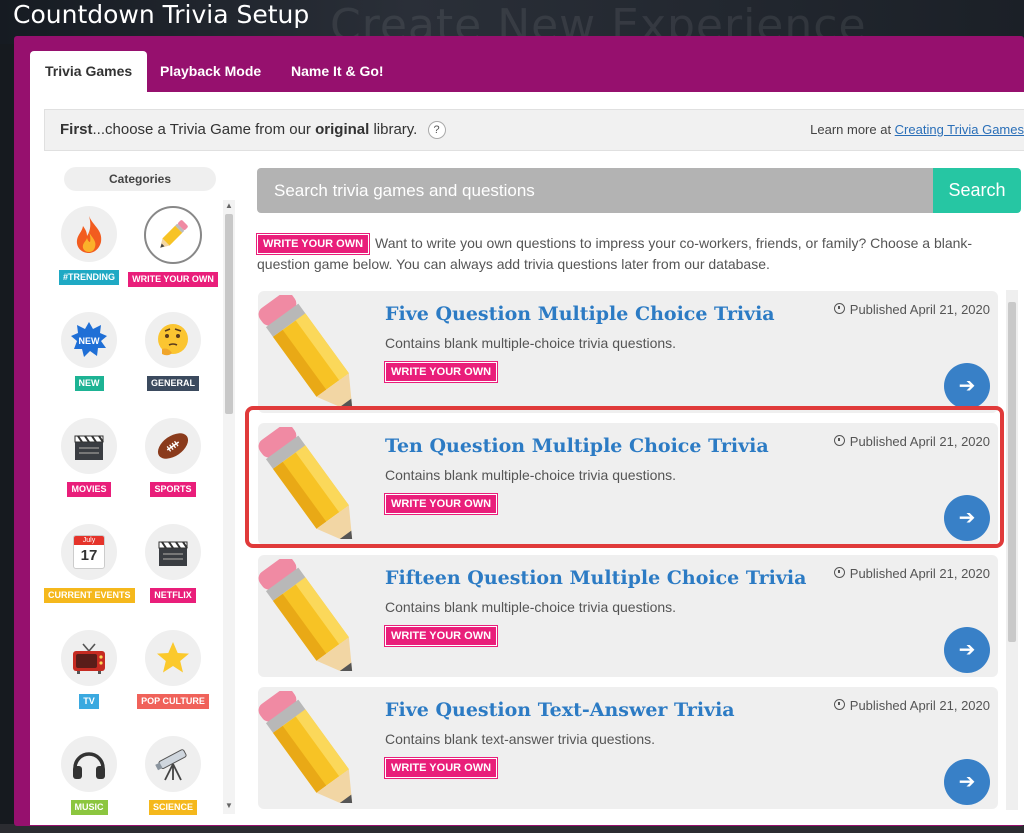  I want to click on category-trending: #TRENDING, so click(89, 256).